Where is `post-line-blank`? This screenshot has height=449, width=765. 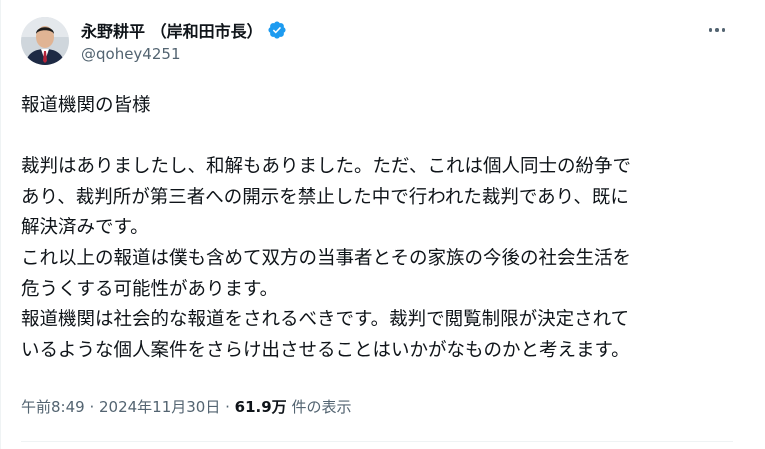 post-line-blank is located at coordinates (381, 137).